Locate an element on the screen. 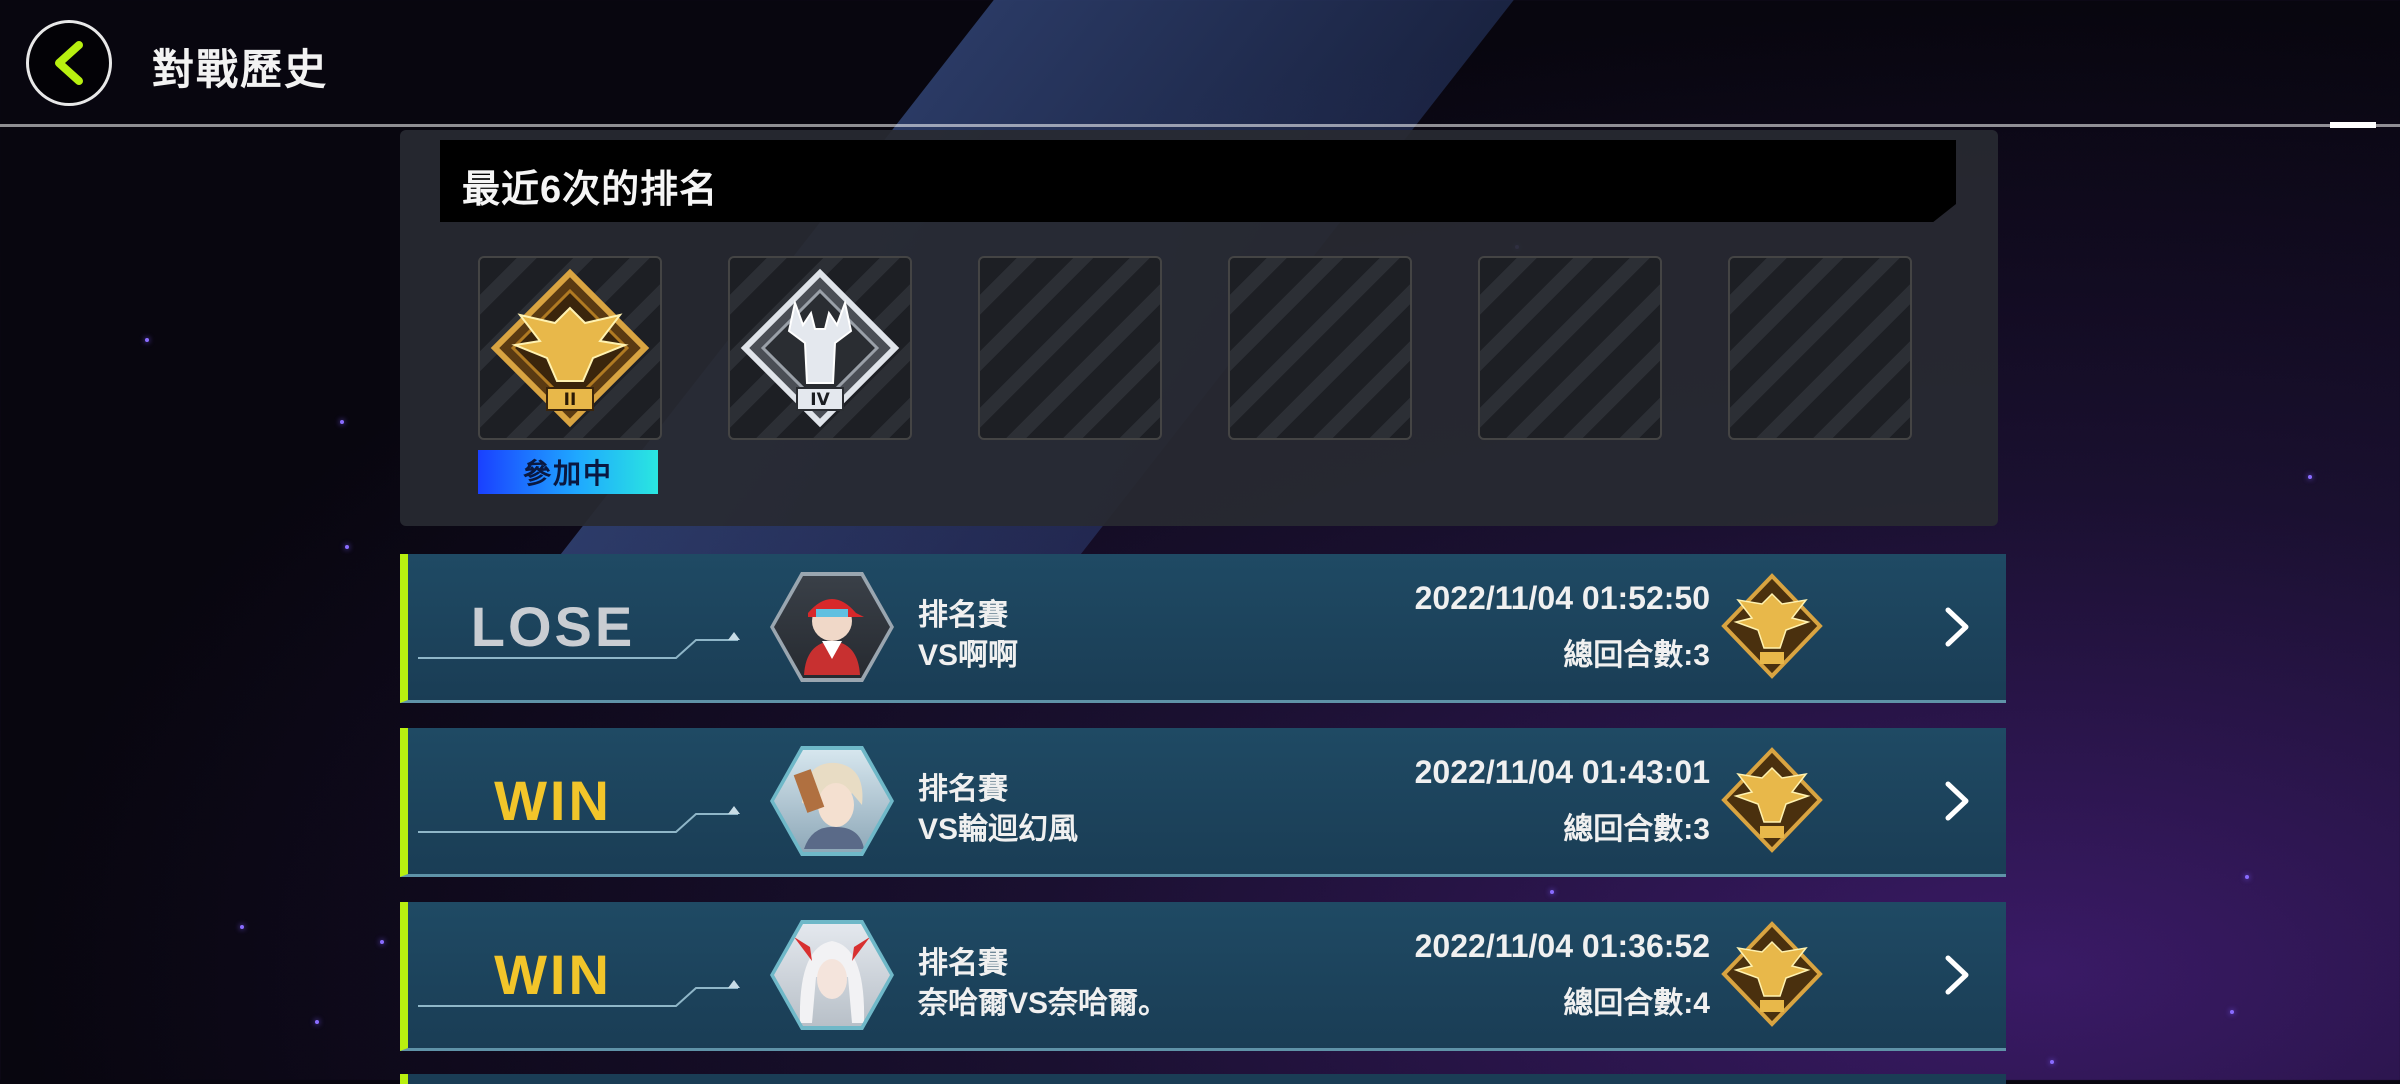 This screenshot has width=2400, height=1084. scroll-indicator is located at coordinates (2353, 125).